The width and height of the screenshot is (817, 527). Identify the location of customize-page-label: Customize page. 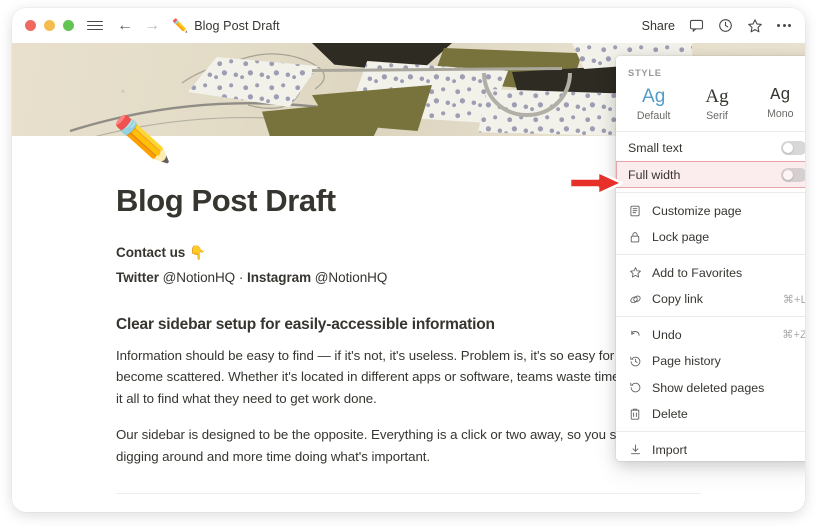
(697, 210).